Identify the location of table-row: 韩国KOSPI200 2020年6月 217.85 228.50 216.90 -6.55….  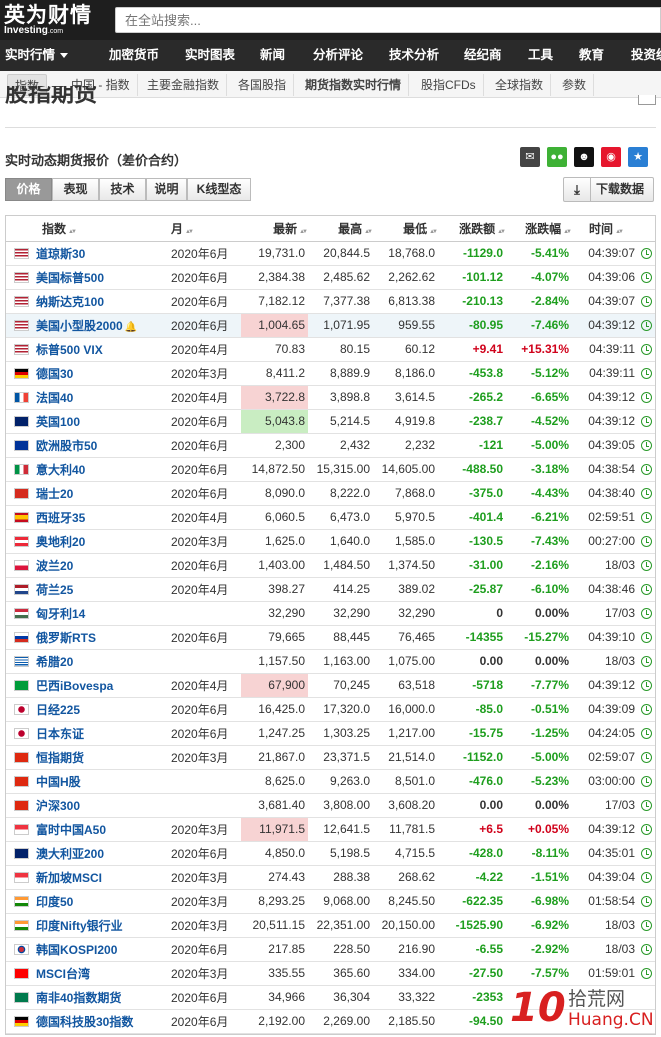
(330, 949).